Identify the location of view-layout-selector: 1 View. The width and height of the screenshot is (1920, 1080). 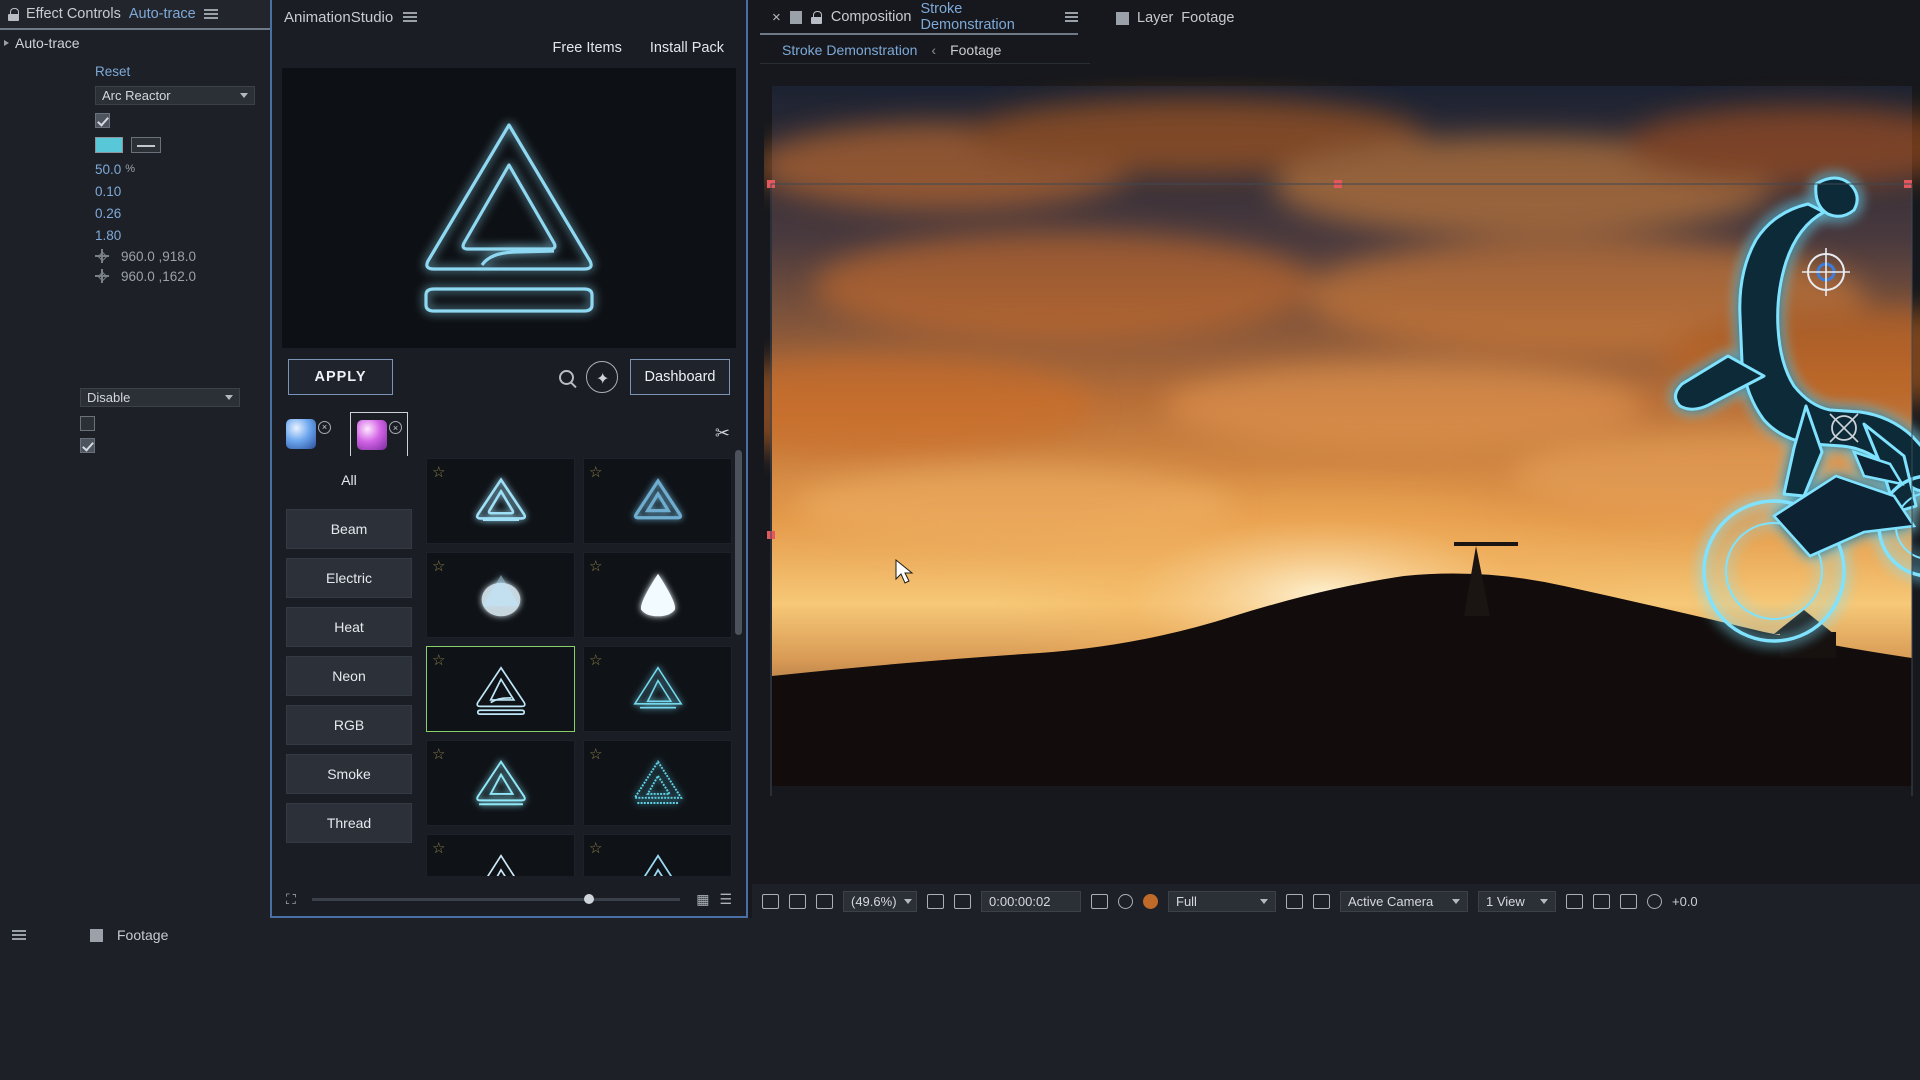
(1517, 901).